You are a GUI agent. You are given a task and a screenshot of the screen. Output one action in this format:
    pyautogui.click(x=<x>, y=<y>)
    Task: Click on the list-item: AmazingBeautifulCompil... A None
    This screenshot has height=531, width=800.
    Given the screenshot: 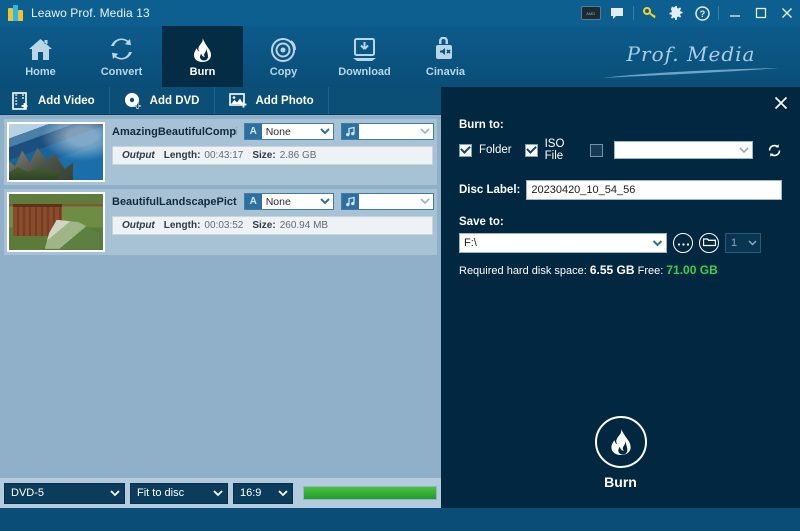 What is the action you would take?
    pyautogui.click(x=220, y=152)
    